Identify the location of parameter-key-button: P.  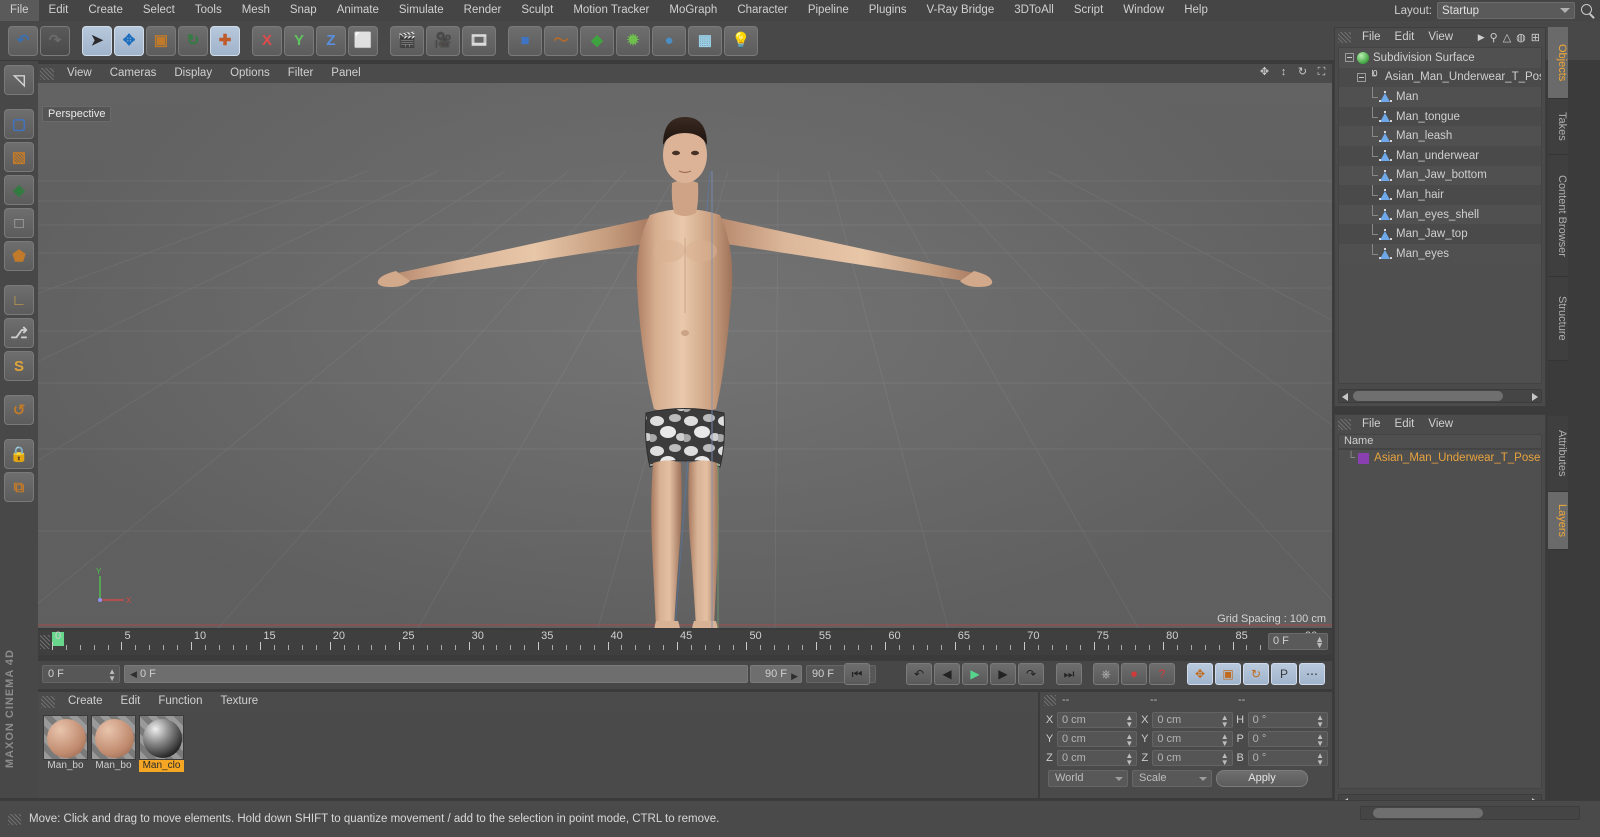
(1284, 674).